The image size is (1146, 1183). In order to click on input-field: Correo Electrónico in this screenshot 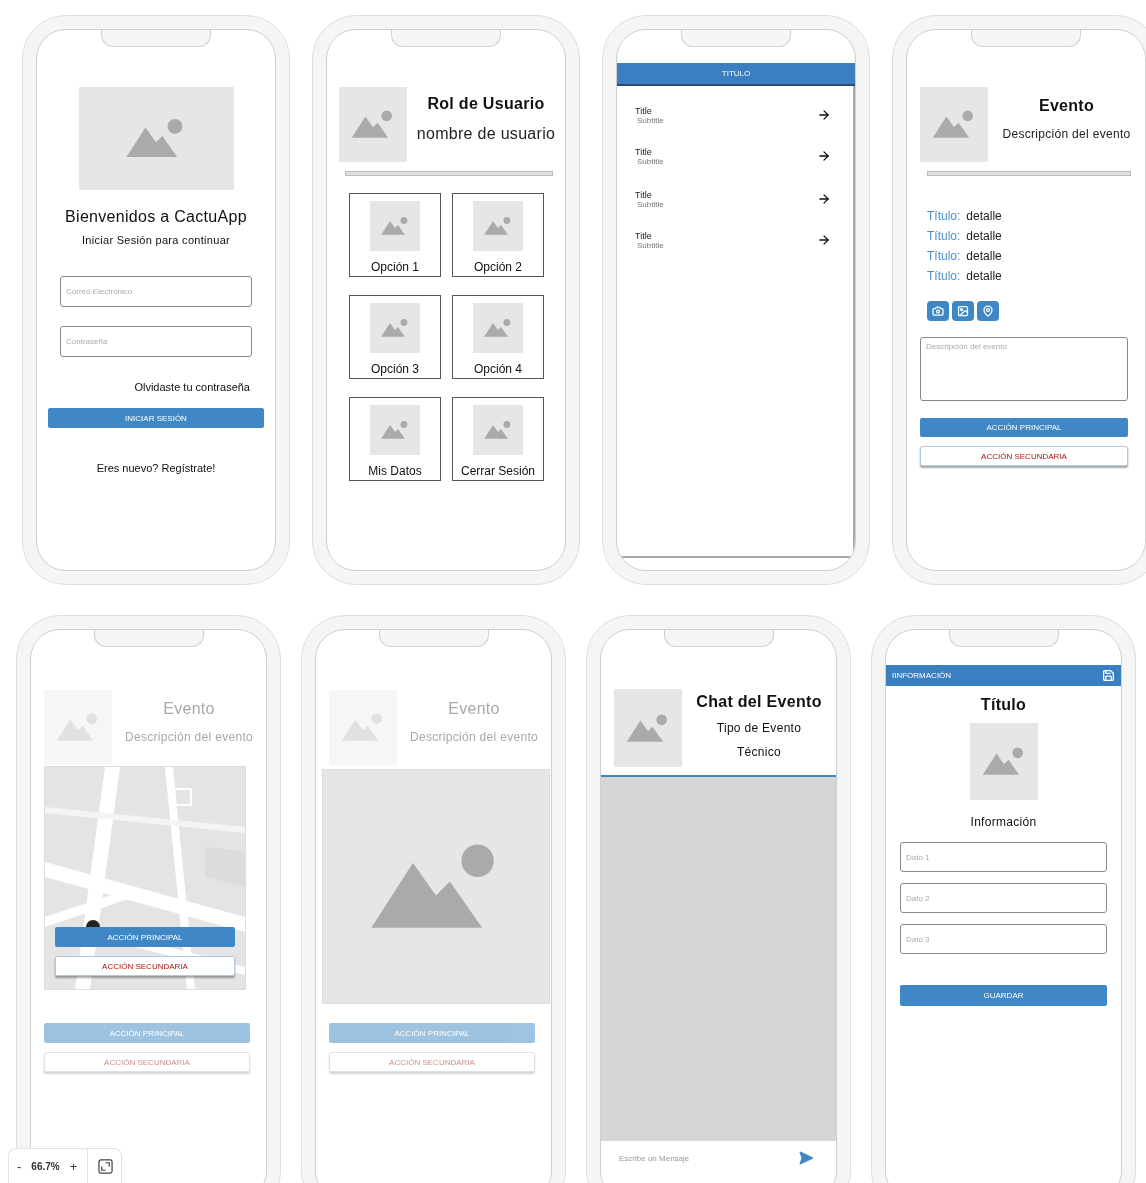, I will do `click(156, 291)`.